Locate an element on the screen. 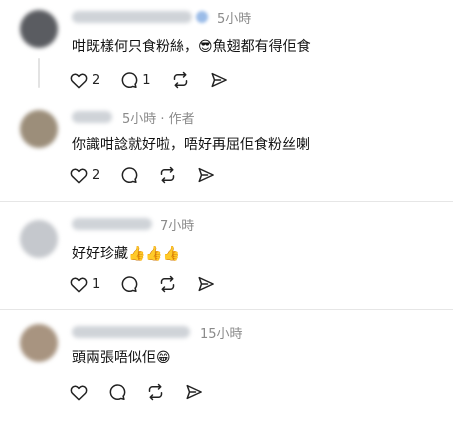  post-text-content: 你識咁諗就好啦，唔好再屈佢食粉丝喇 is located at coordinates (191, 145).